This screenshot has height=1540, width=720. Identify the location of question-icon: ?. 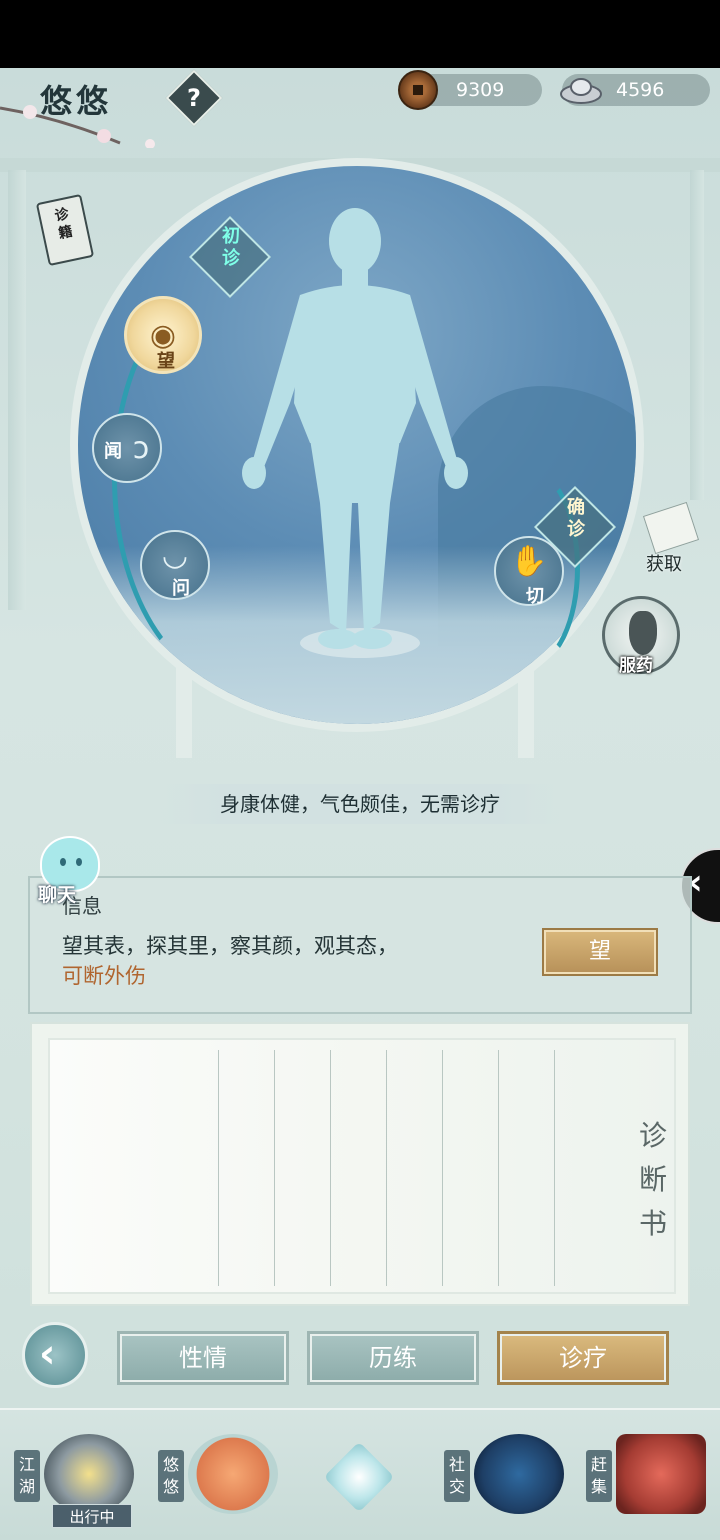
(194, 98).